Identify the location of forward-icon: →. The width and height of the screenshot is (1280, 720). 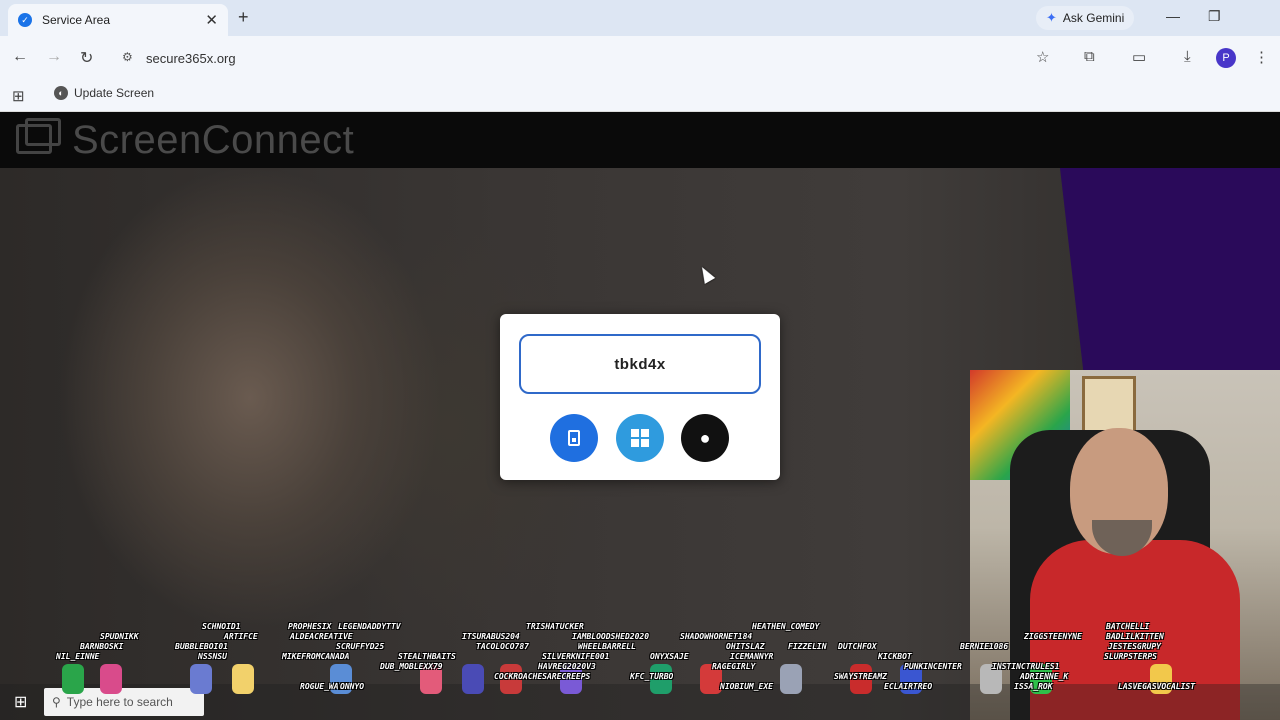
(54, 57).